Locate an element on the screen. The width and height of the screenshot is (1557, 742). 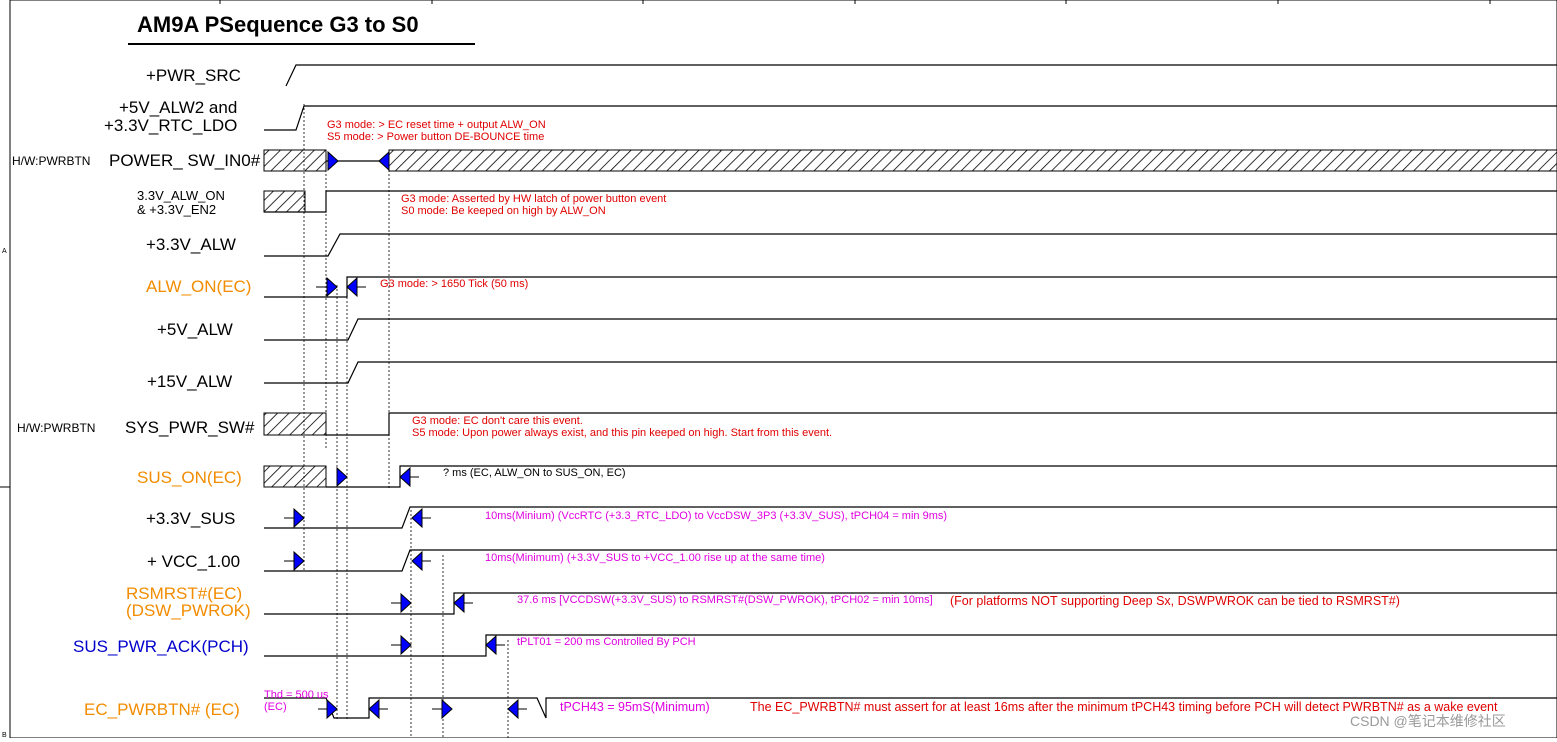
wave-5v-alw is located at coordinates (910, 329).